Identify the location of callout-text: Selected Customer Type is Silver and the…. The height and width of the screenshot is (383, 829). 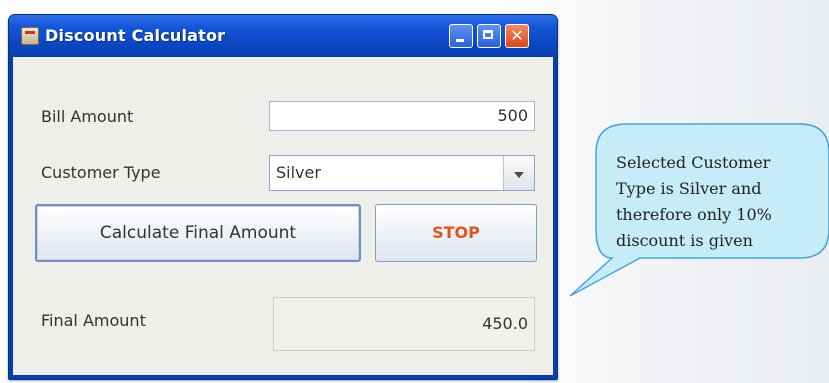
(721, 202).